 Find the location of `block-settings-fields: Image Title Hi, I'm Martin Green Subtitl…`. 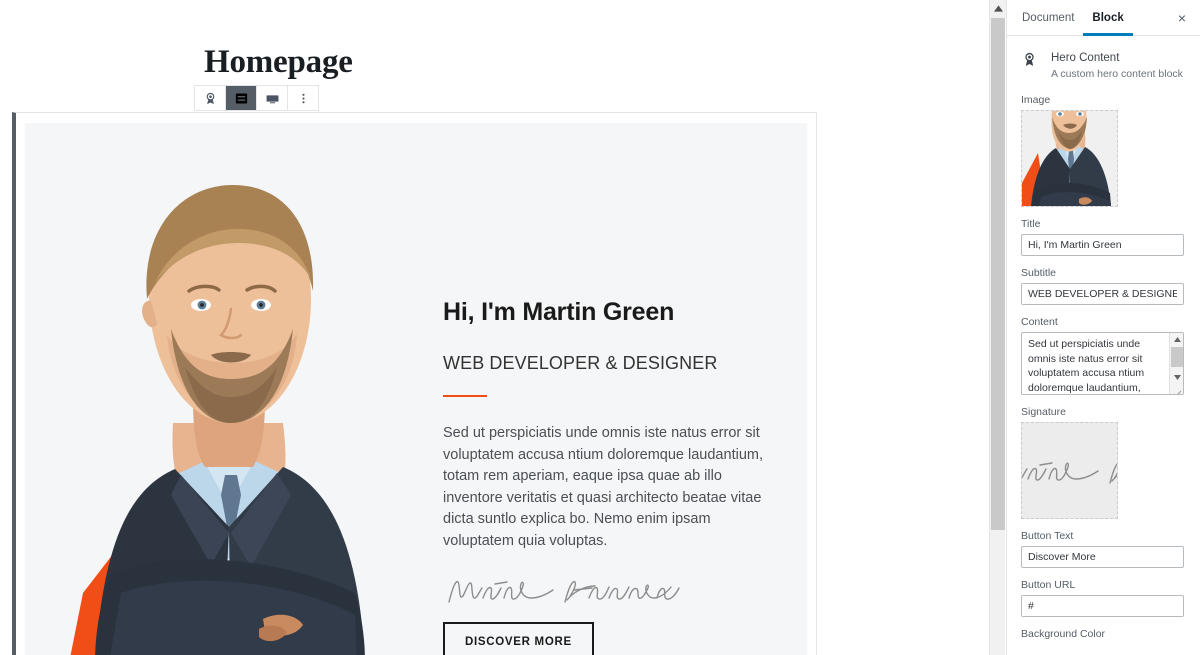

block-settings-fields: Image Title Hi, I'm Martin Green Subtitl… is located at coordinates (1103, 367).